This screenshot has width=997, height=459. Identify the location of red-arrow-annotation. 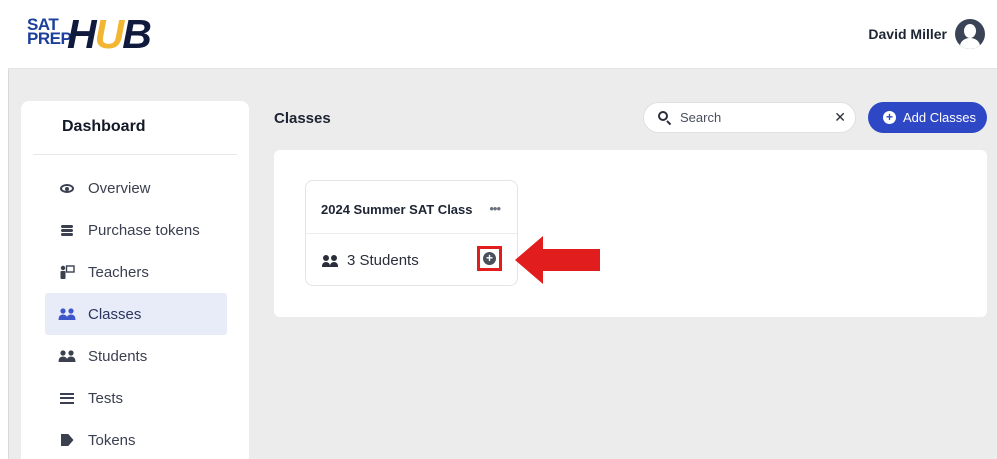
(557, 260).